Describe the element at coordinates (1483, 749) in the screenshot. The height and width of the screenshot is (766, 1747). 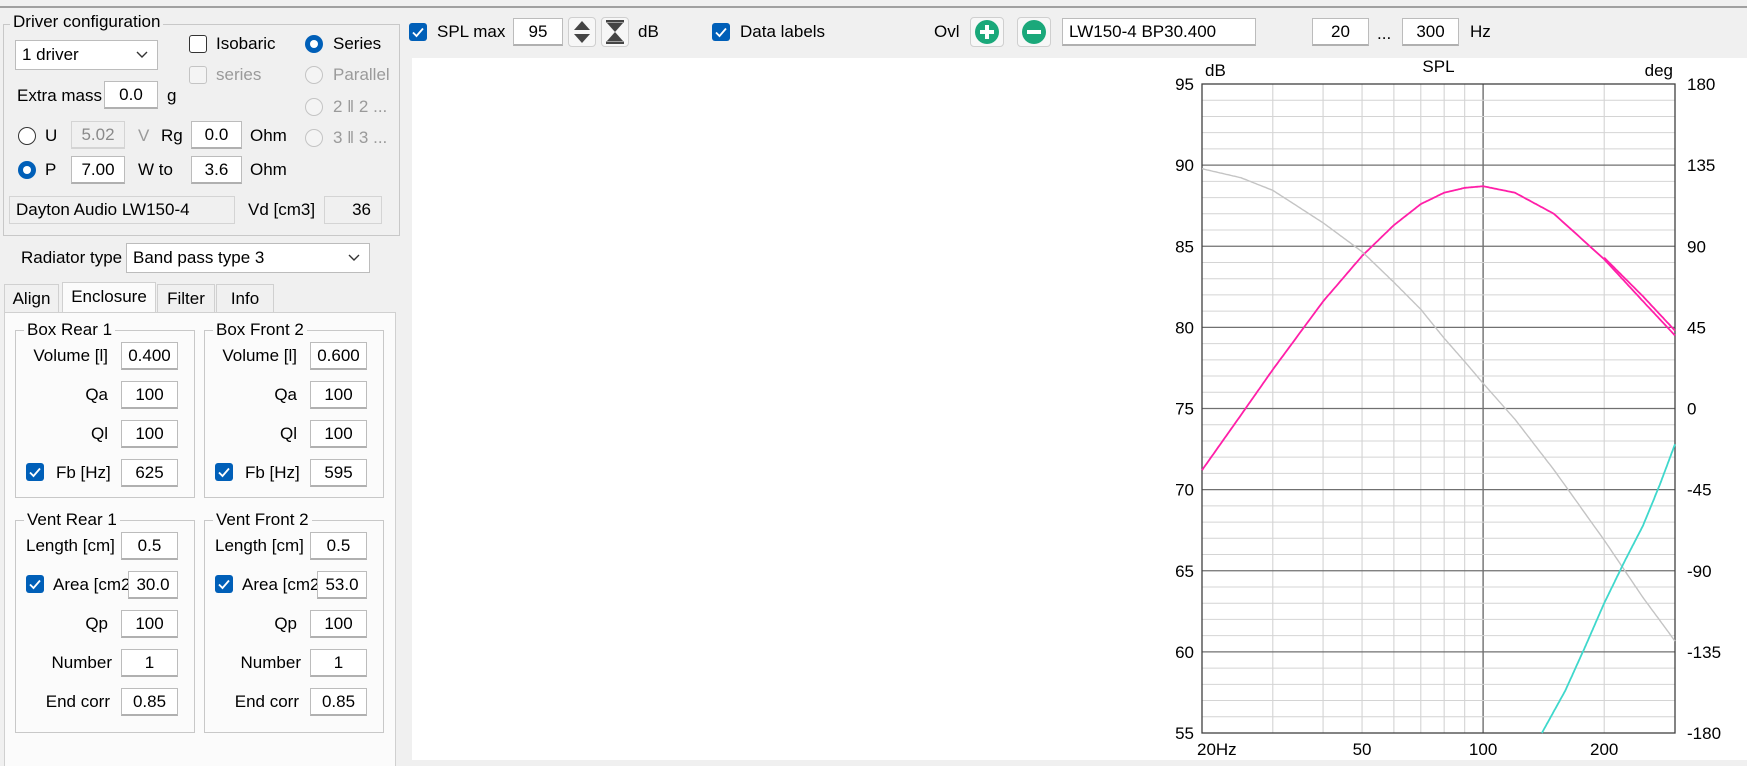
I see `x-tick-label: 100` at that location.